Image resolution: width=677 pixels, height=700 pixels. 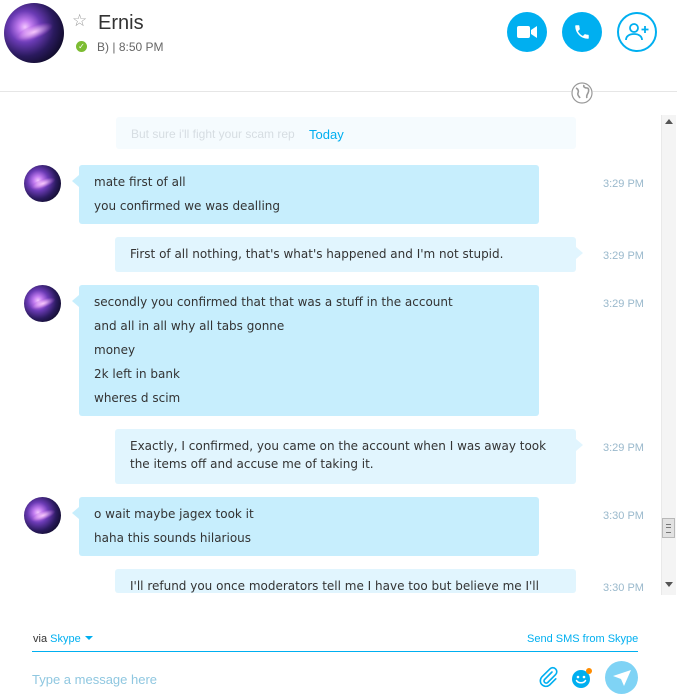 What do you see at coordinates (137, 398) in the screenshot?
I see `message-line: wheres d scim` at bounding box center [137, 398].